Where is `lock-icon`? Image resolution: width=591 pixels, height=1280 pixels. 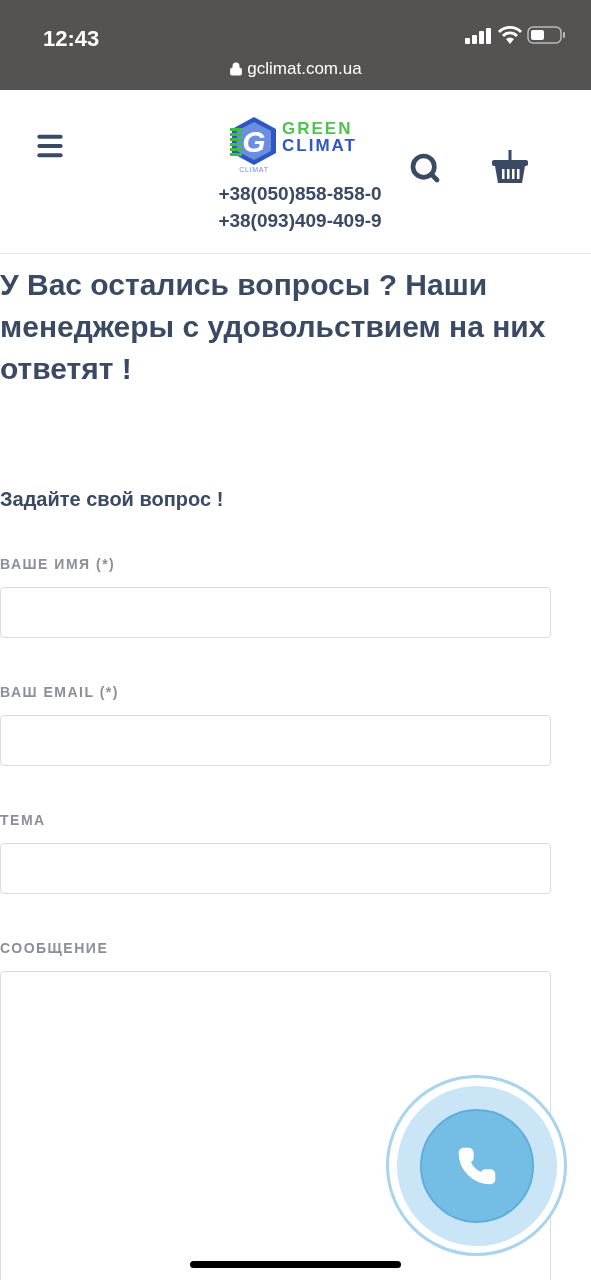
lock-icon is located at coordinates (236, 68).